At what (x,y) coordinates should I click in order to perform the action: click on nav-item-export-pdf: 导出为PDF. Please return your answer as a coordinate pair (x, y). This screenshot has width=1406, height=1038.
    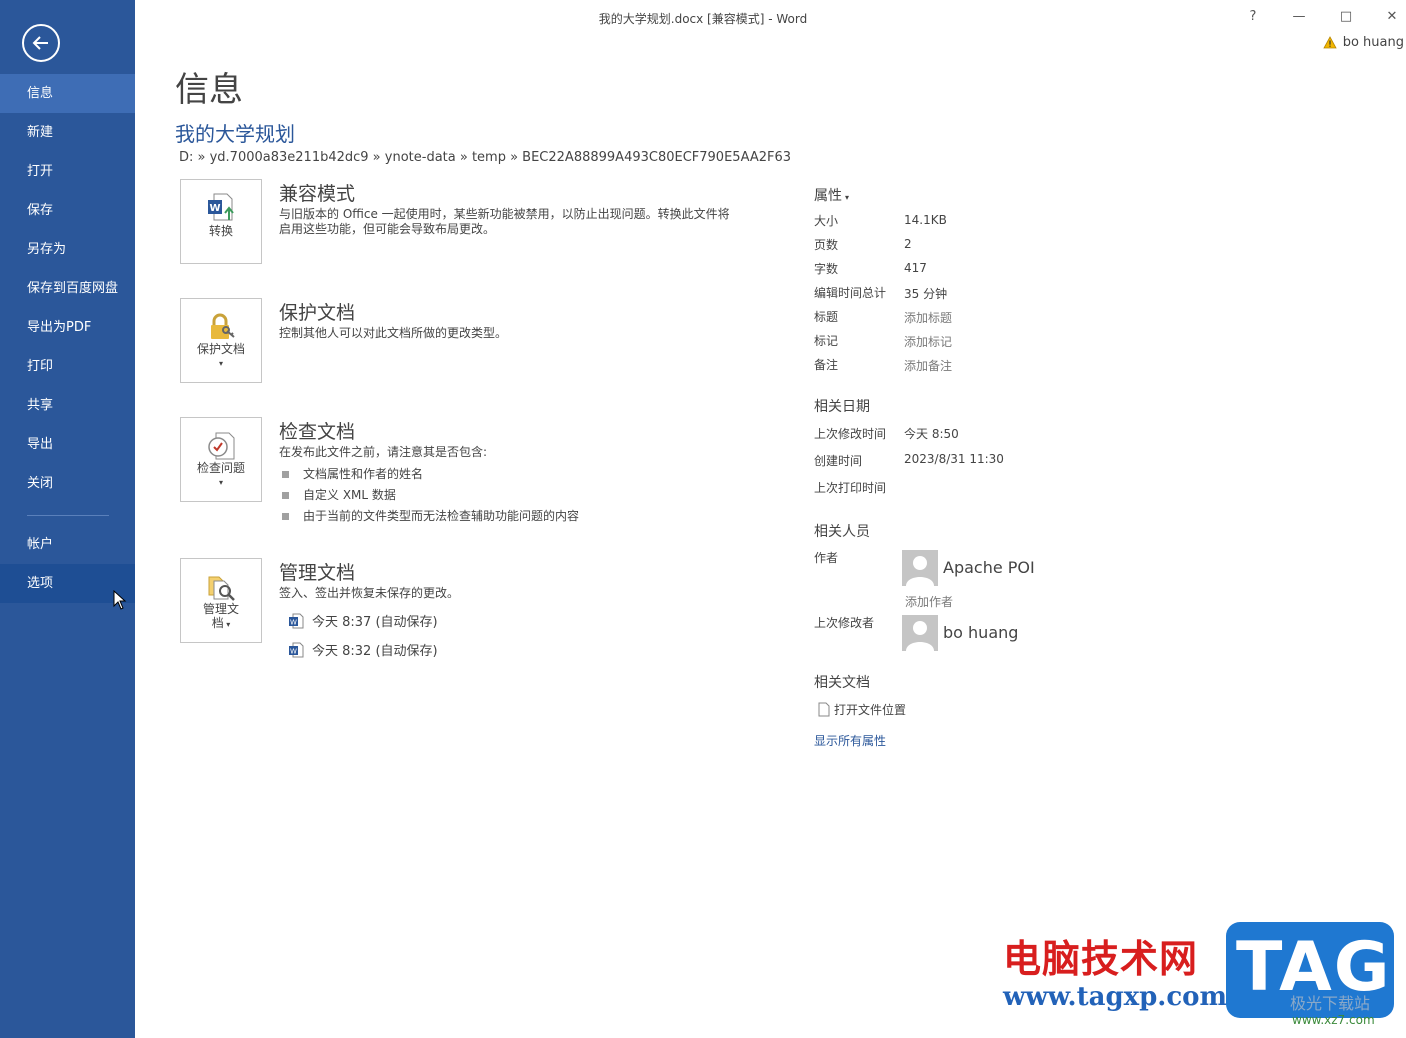
    Looking at the image, I should click on (67, 327).